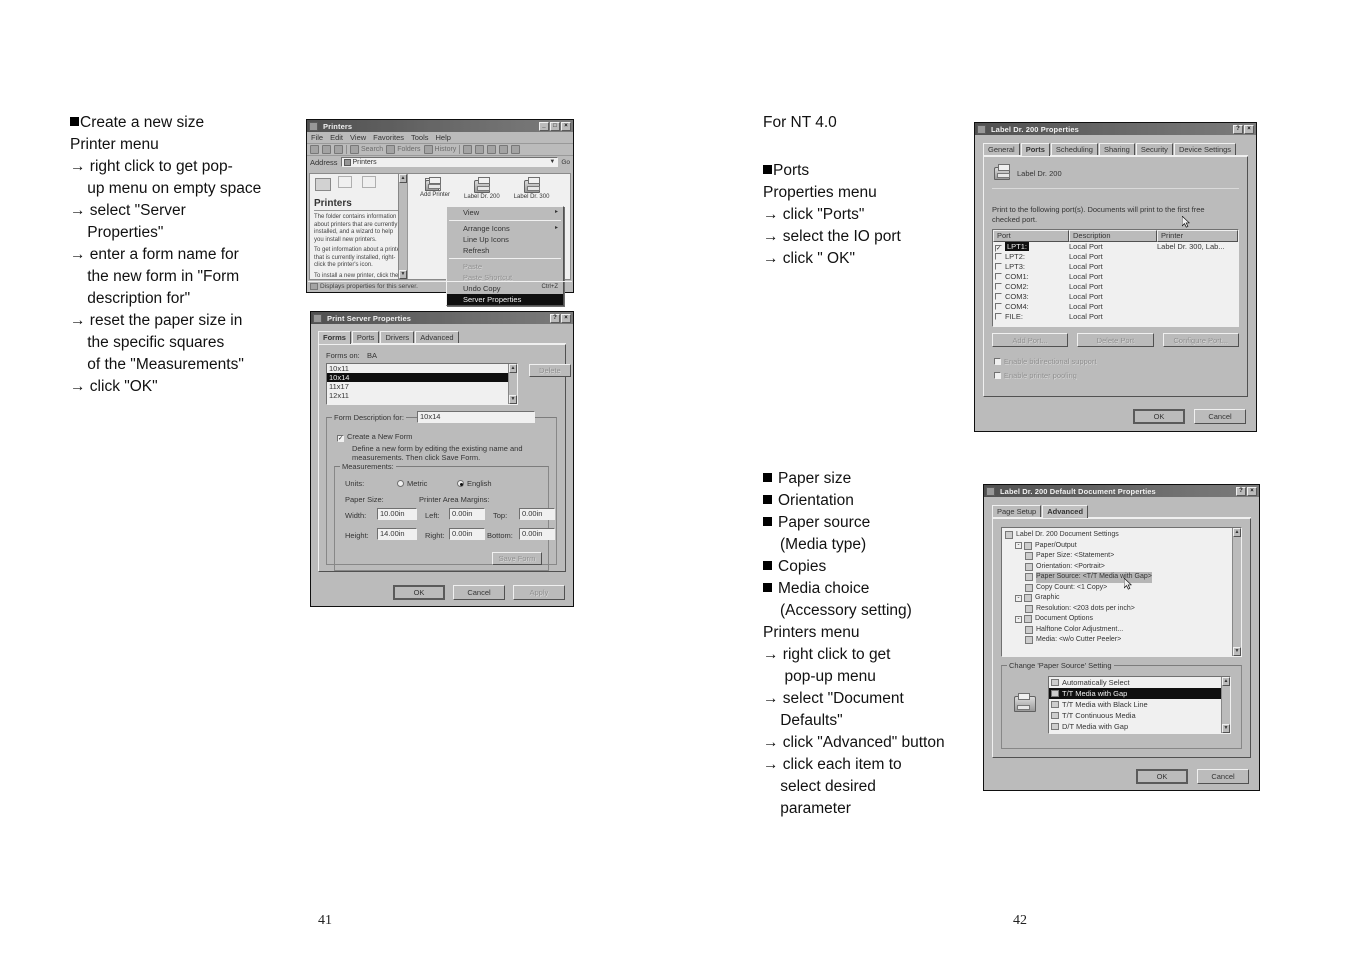 The image size is (1351, 954). Describe the element at coordinates (1035, 149) in the screenshot. I see `tab-ports: Ports` at that location.